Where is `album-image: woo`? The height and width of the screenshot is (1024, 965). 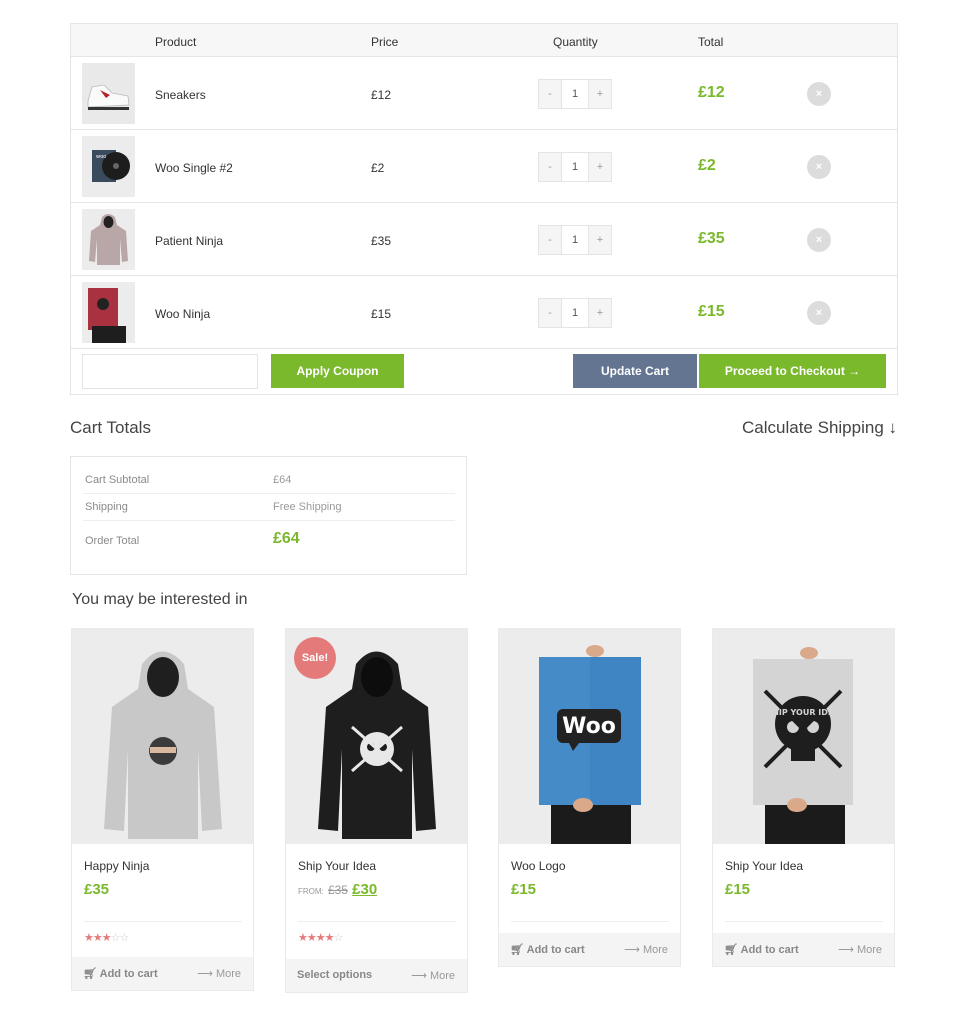 album-image: woo is located at coordinates (108, 166).